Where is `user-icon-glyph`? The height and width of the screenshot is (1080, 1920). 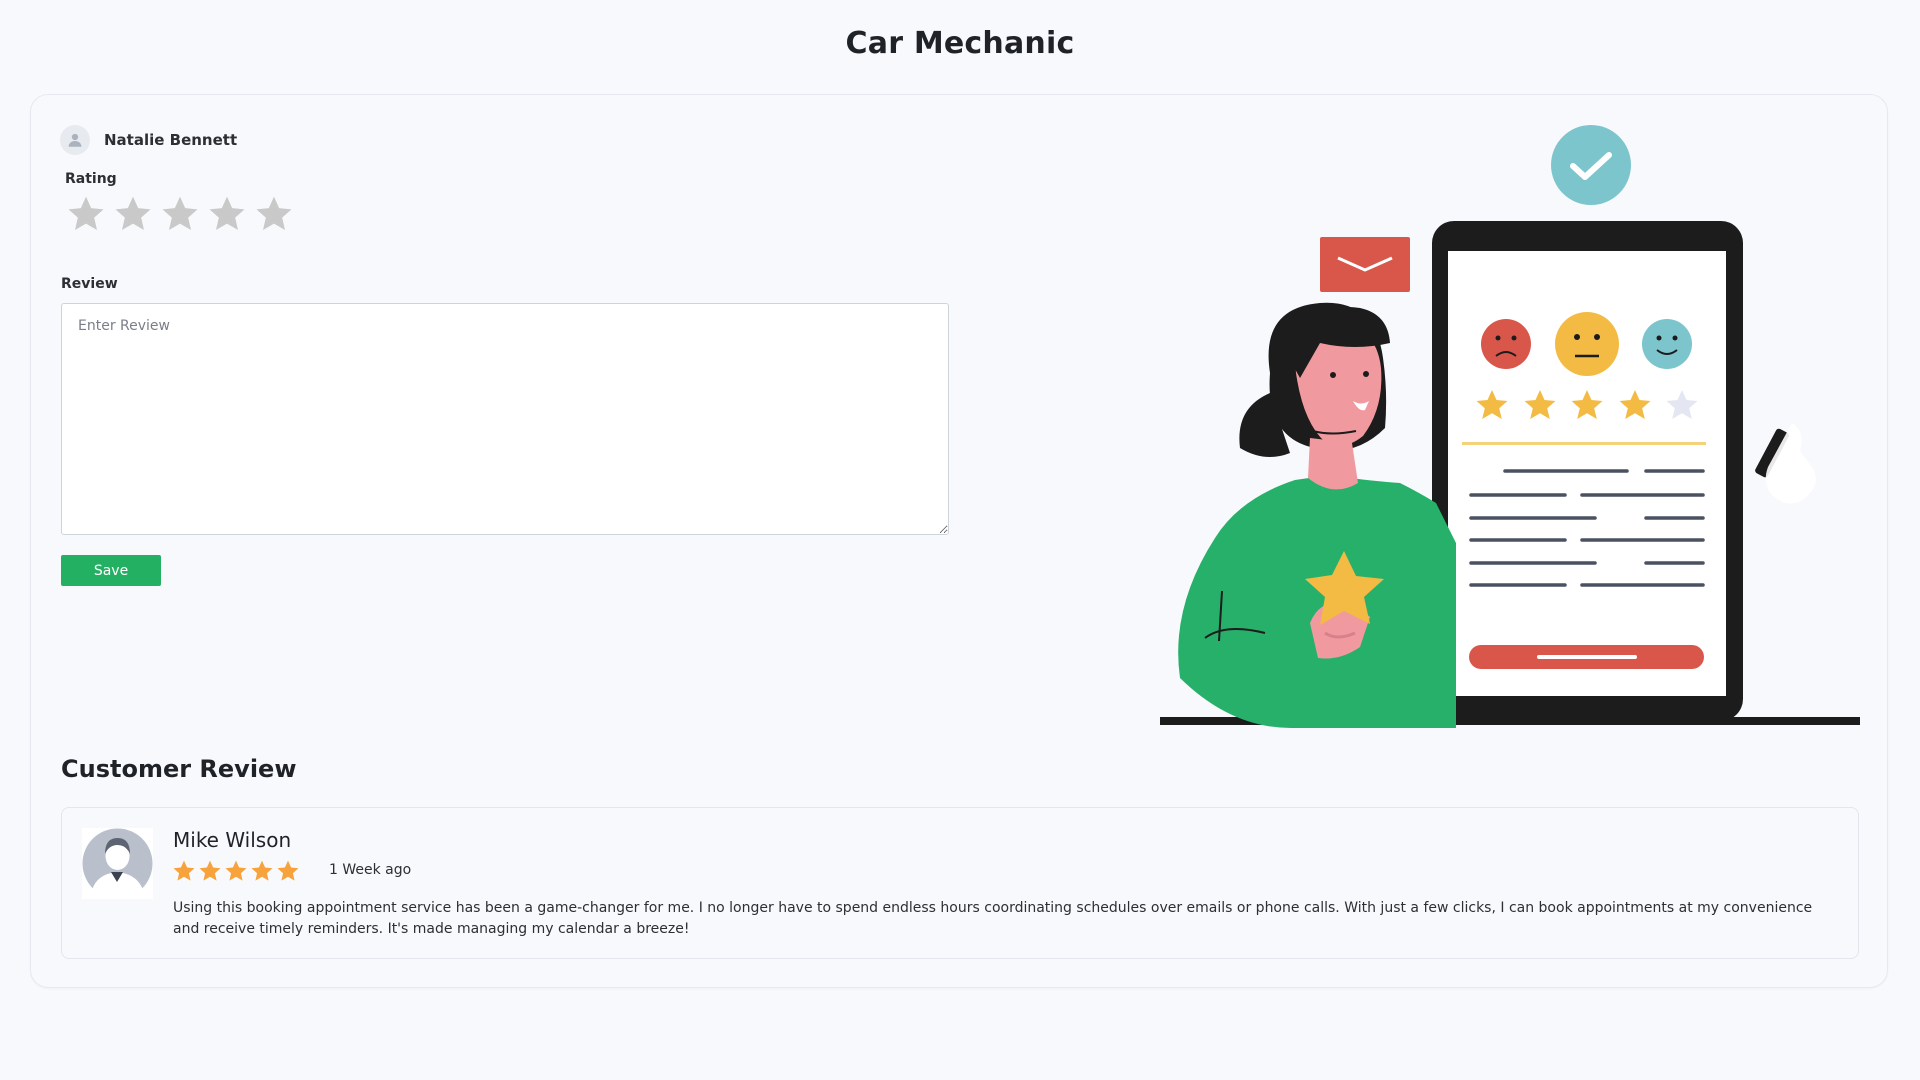
user-icon-glyph is located at coordinates (75, 140).